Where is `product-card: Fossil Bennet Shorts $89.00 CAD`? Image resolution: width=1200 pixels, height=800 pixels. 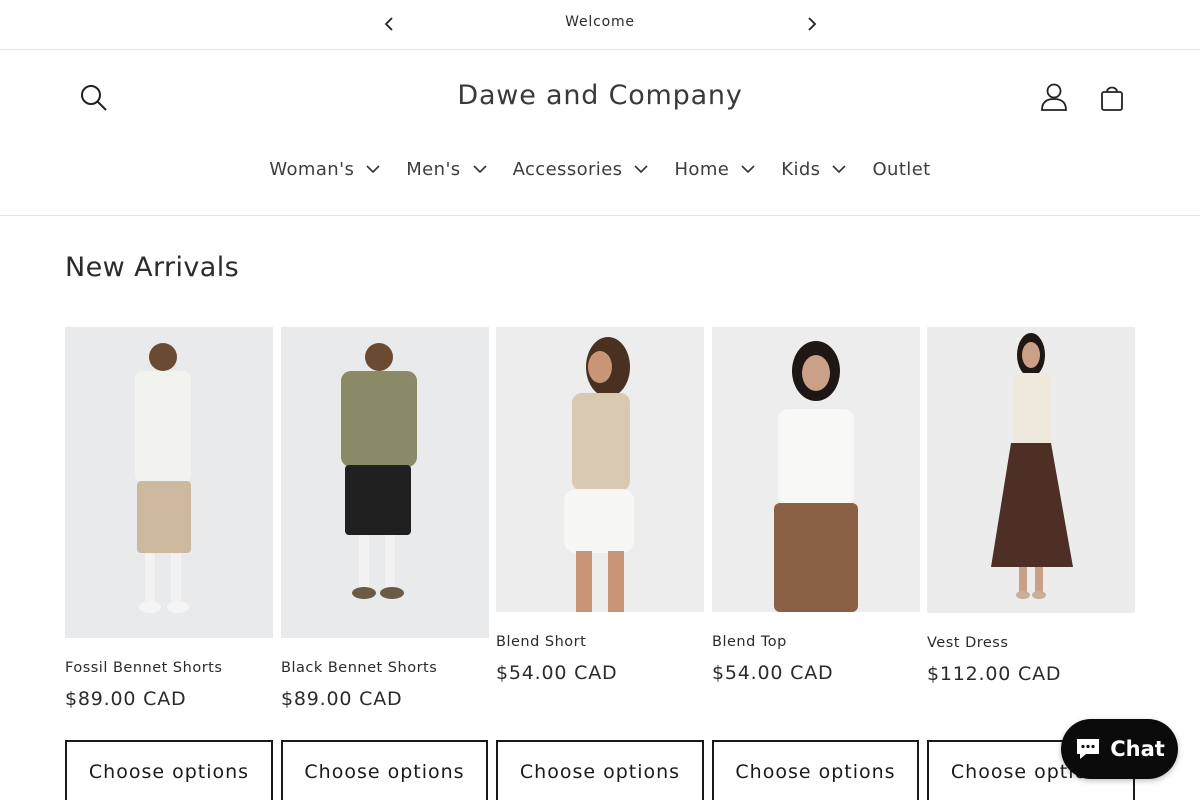 product-card: Fossil Bennet Shorts $89.00 CAD is located at coordinates (169, 518).